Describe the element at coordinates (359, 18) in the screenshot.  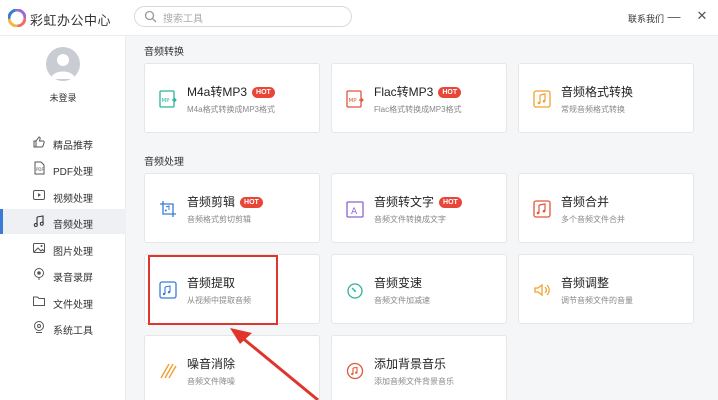
I see `title-bar: 彩虹办公中心 搜索工具 联系我们 — ✕` at that location.